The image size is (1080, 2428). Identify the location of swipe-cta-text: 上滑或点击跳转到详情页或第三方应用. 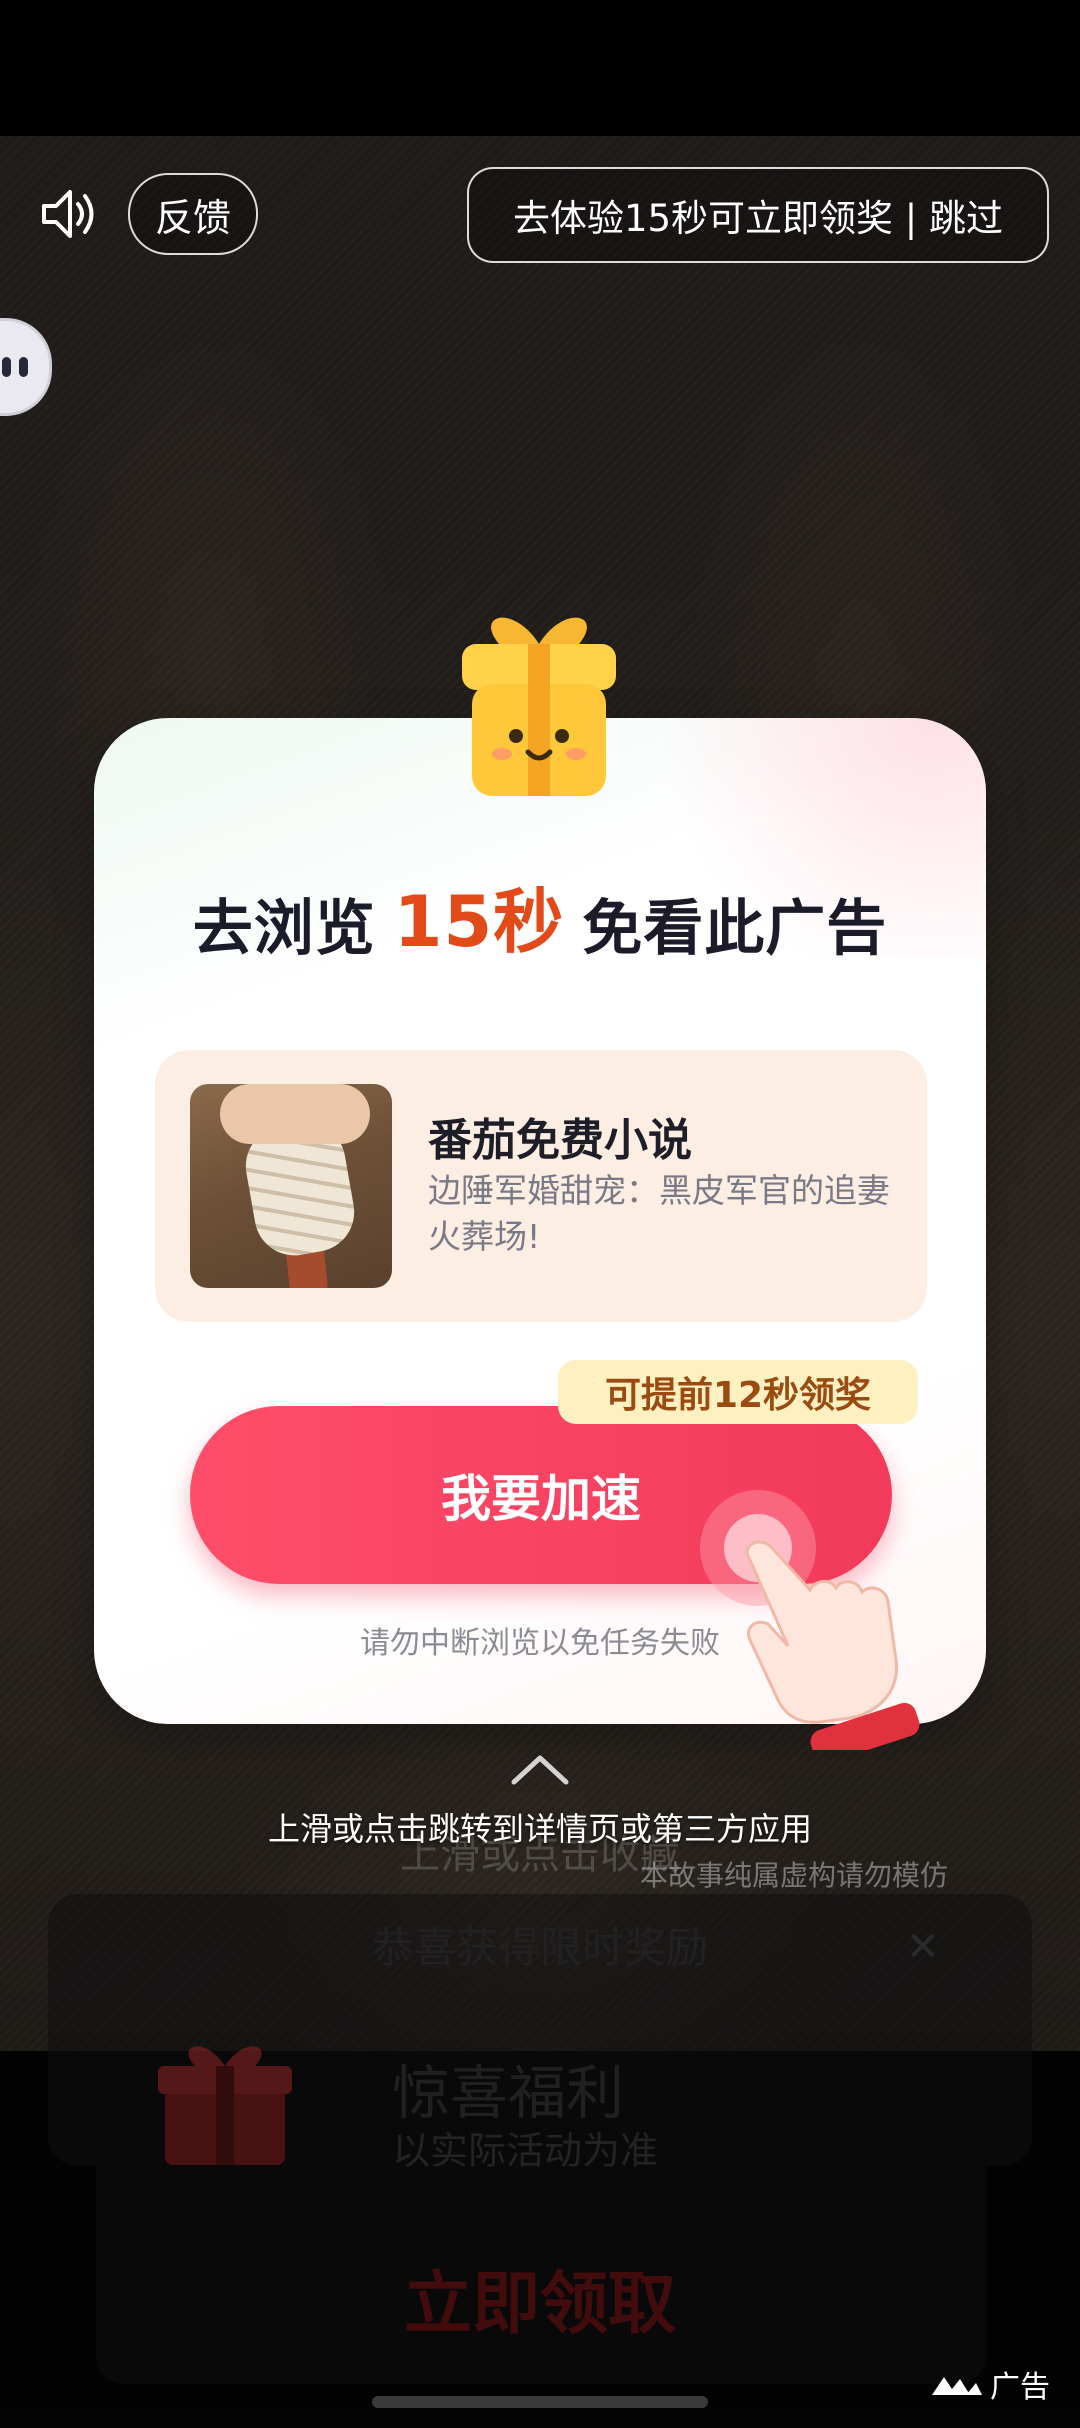
(540, 1827).